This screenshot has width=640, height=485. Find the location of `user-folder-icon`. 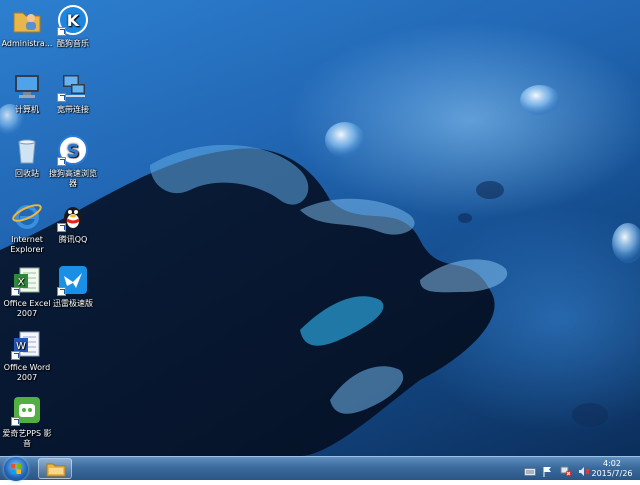

user-folder-icon is located at coordinates (27, 20).